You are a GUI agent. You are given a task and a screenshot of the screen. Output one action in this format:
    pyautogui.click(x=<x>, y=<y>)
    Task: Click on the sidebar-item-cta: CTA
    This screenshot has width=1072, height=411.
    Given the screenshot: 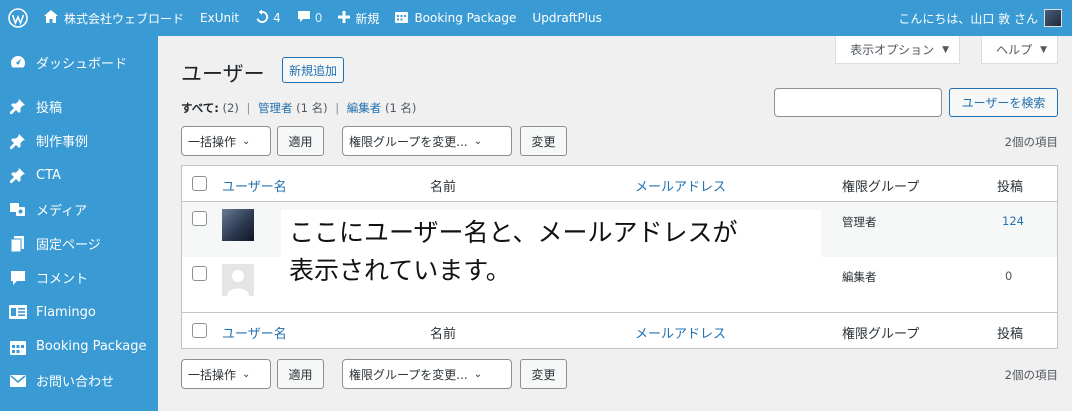 What is the action you would take?
    pyautogui.click(x=79, y=175)
    